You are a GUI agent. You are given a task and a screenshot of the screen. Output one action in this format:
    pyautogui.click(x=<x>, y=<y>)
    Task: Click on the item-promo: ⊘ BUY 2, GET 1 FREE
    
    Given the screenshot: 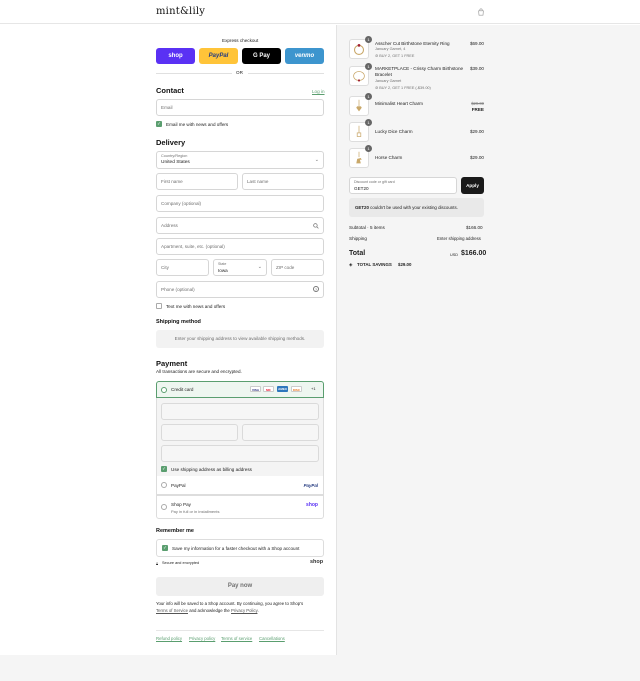 What is the action you would take?
    pyautogui.click(x=394, y=55)
    